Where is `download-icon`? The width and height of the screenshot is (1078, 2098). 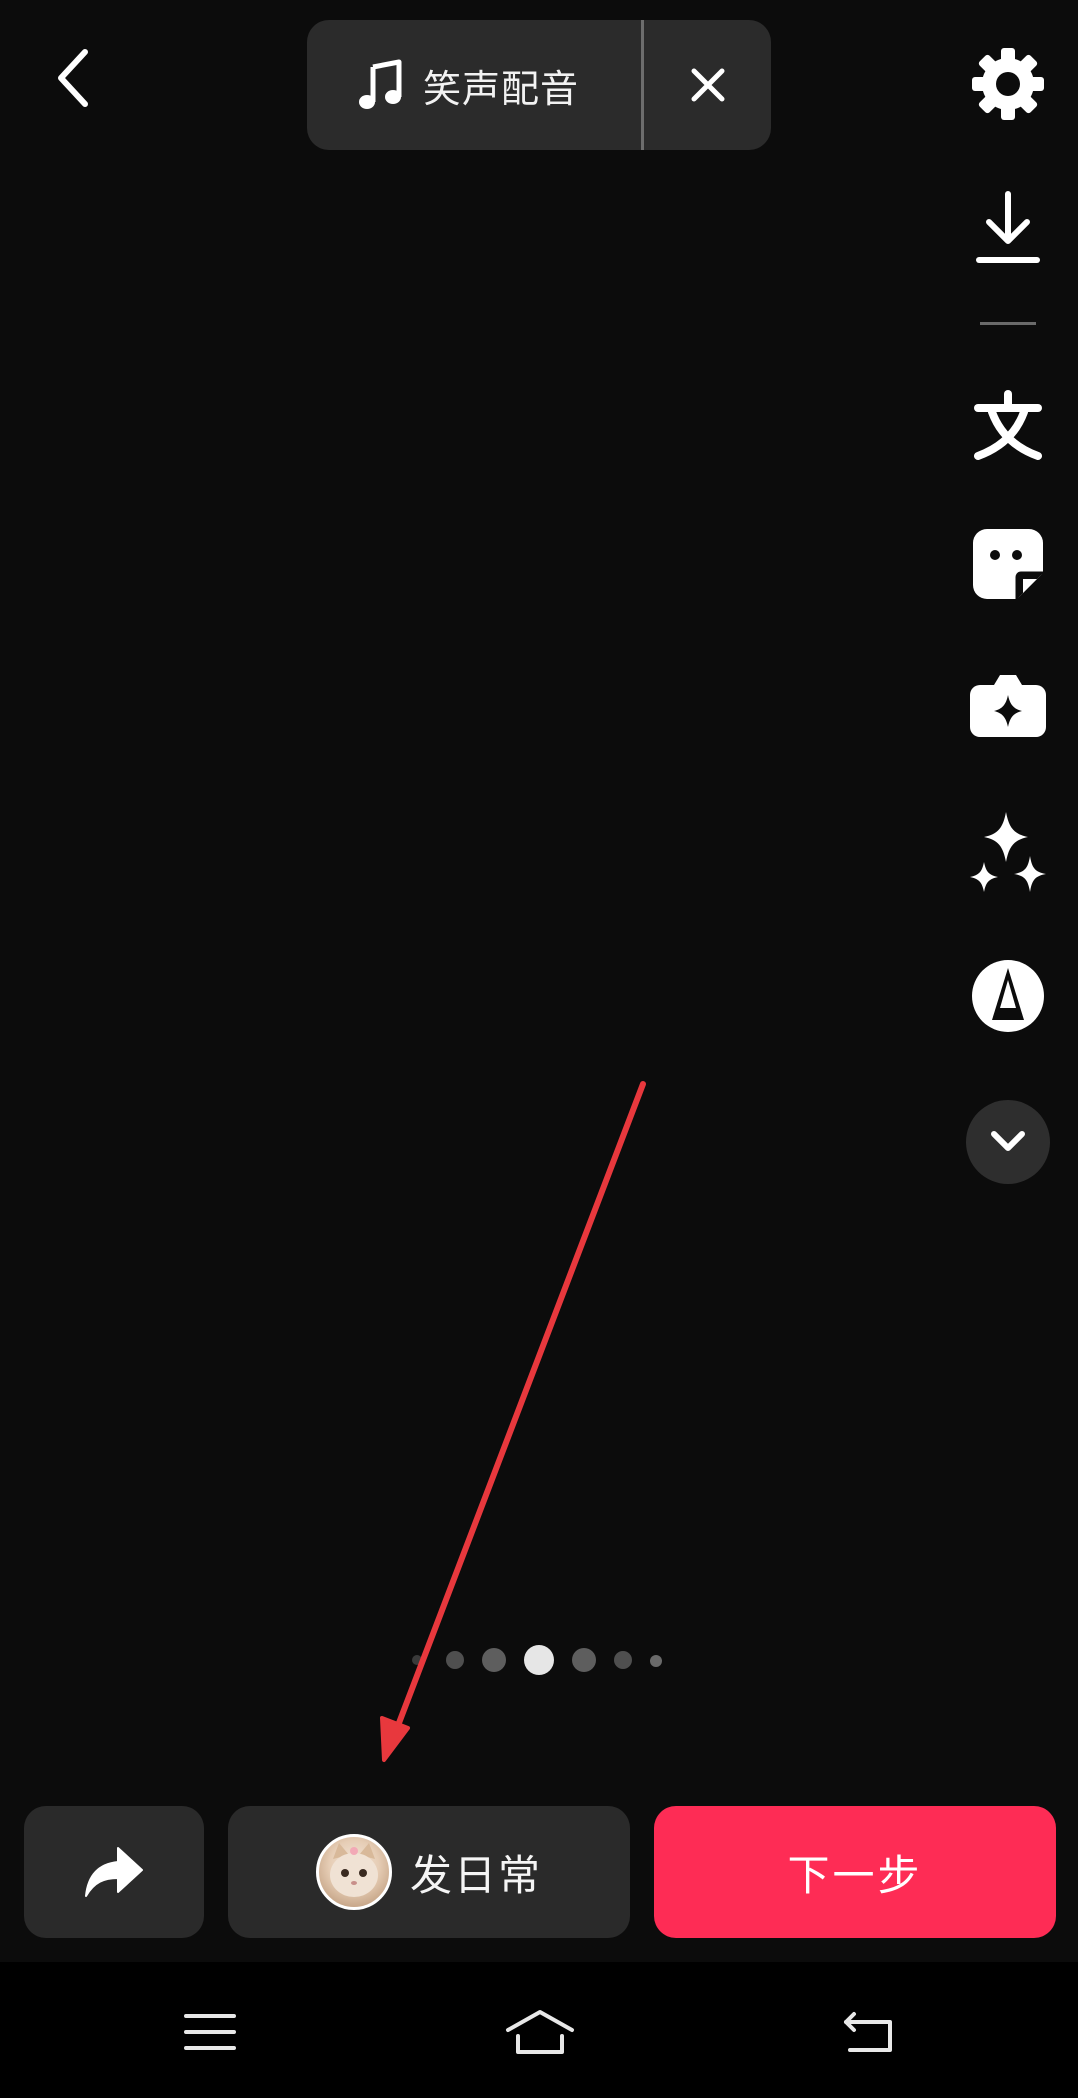
download-icon is located at coordinates (1008, 227).